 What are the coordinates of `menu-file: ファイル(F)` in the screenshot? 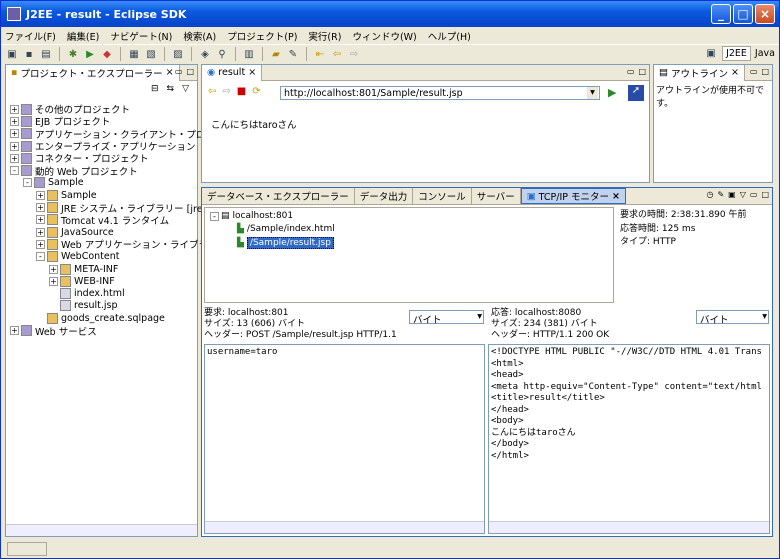 It's located at (30, 36).